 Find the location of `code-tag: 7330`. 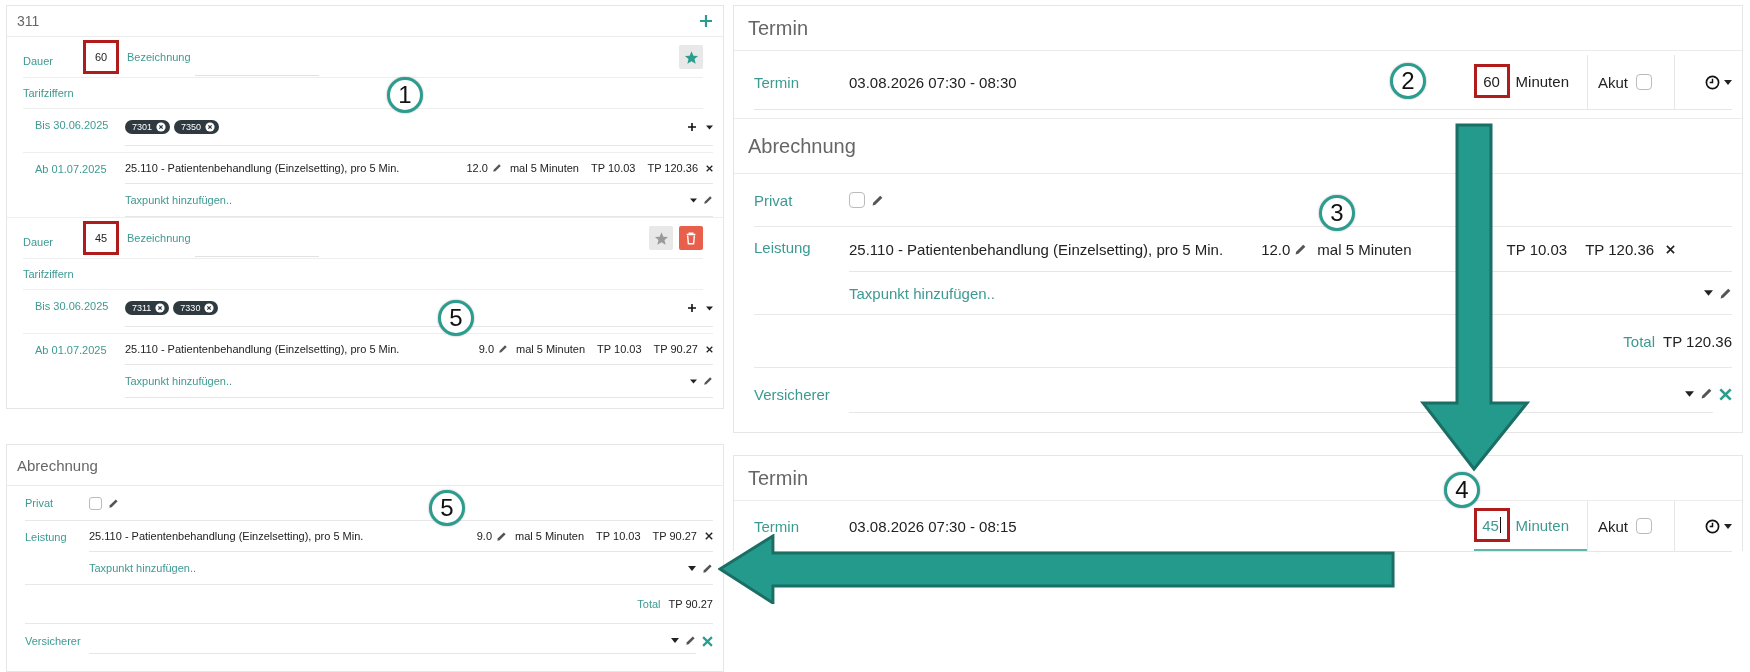

code-tag: 7330 is located at coordinates (196, 308).